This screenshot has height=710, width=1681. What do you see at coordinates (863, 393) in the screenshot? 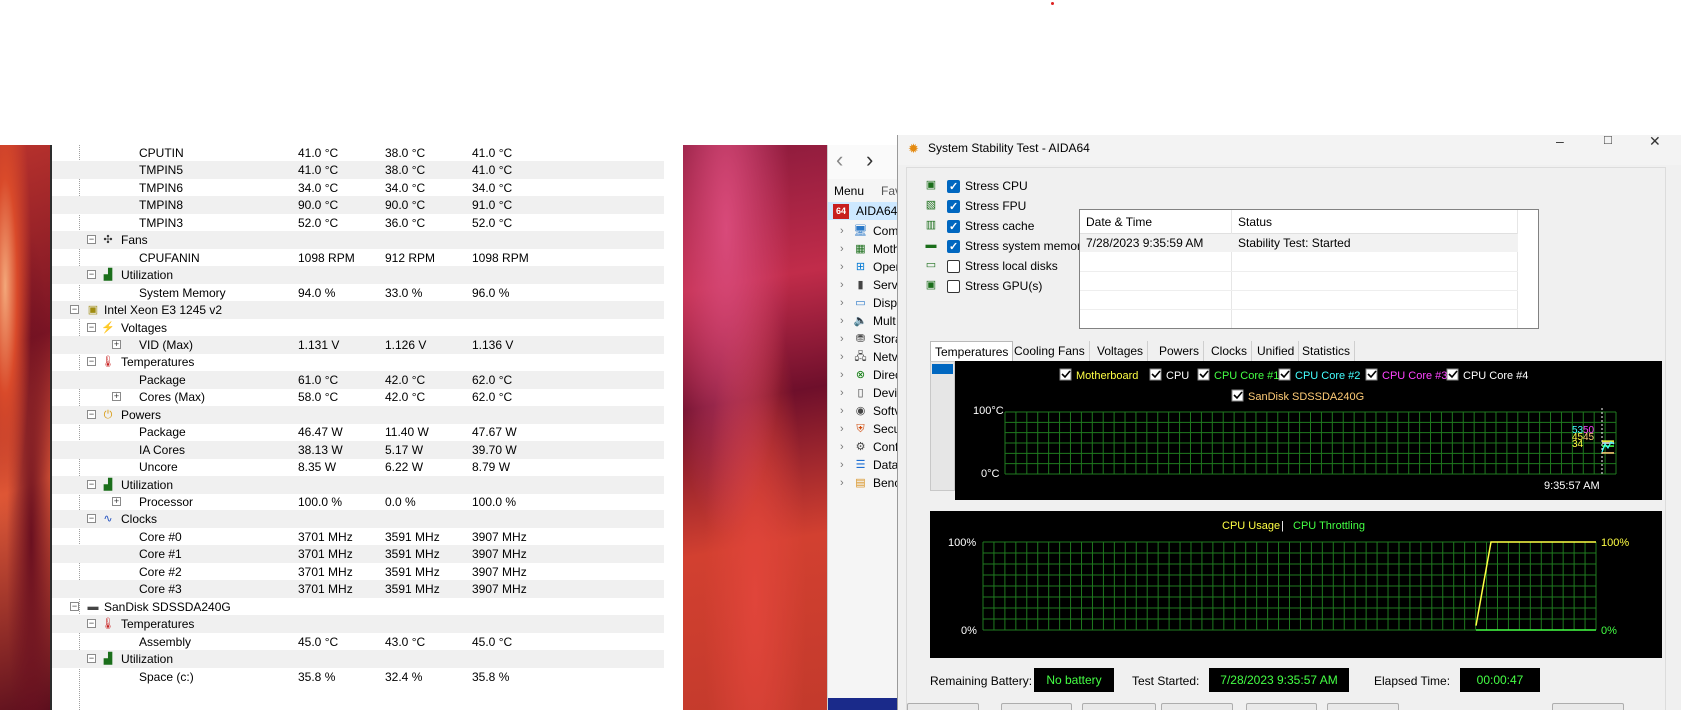
I see `tree-item: › ▯ Devi` at bounding box center [863, 393].